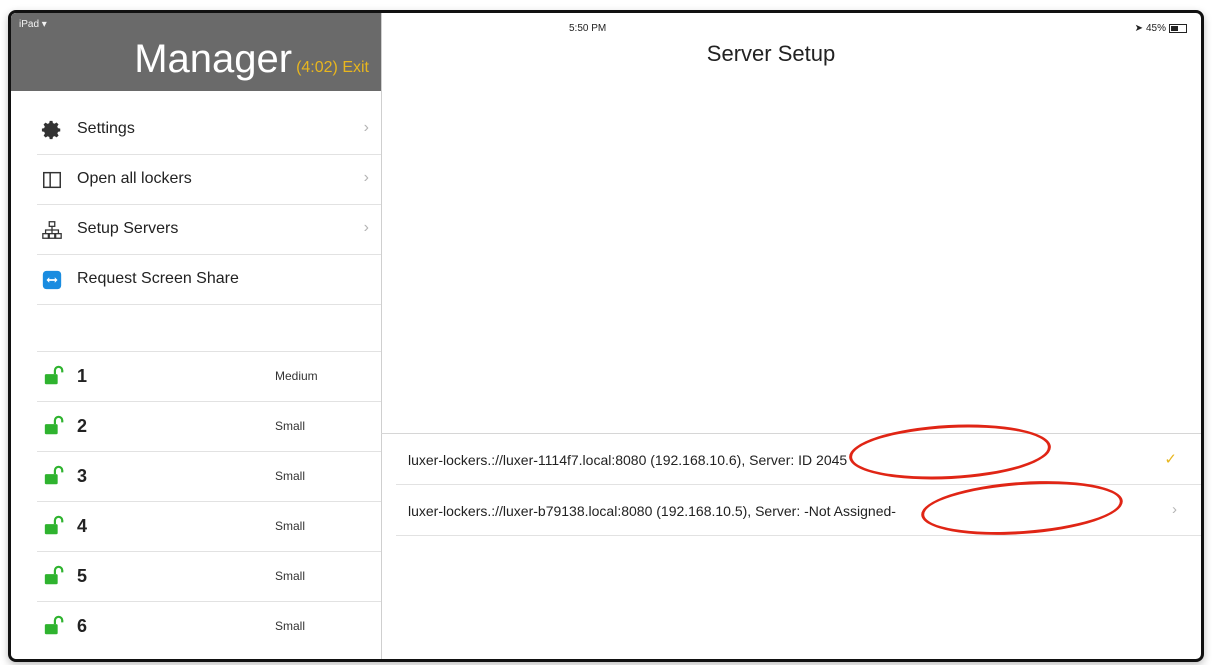 This screenshot has height=665, width=1212. I want to click on locker-row: 5 Small, so click(209, 576).